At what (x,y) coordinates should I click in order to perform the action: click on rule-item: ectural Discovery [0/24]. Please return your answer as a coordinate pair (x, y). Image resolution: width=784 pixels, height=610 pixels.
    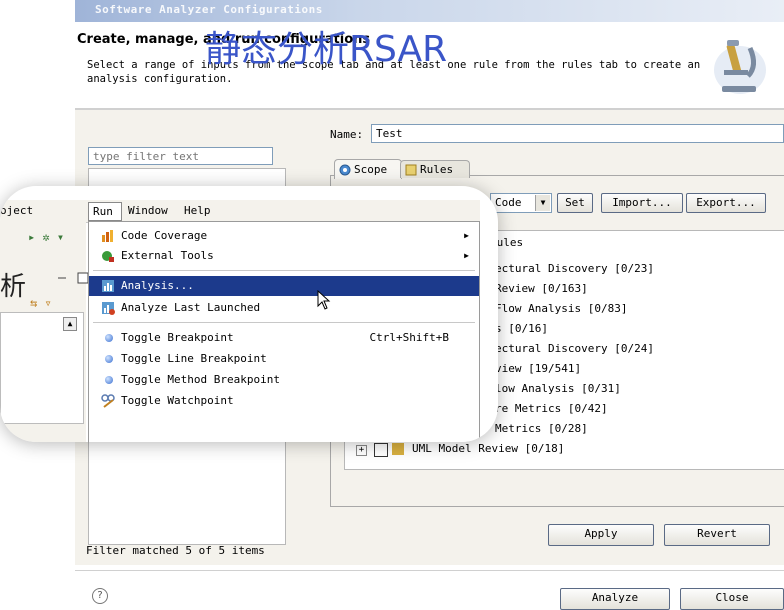
    Looking at the image, I should click on (574, 348).